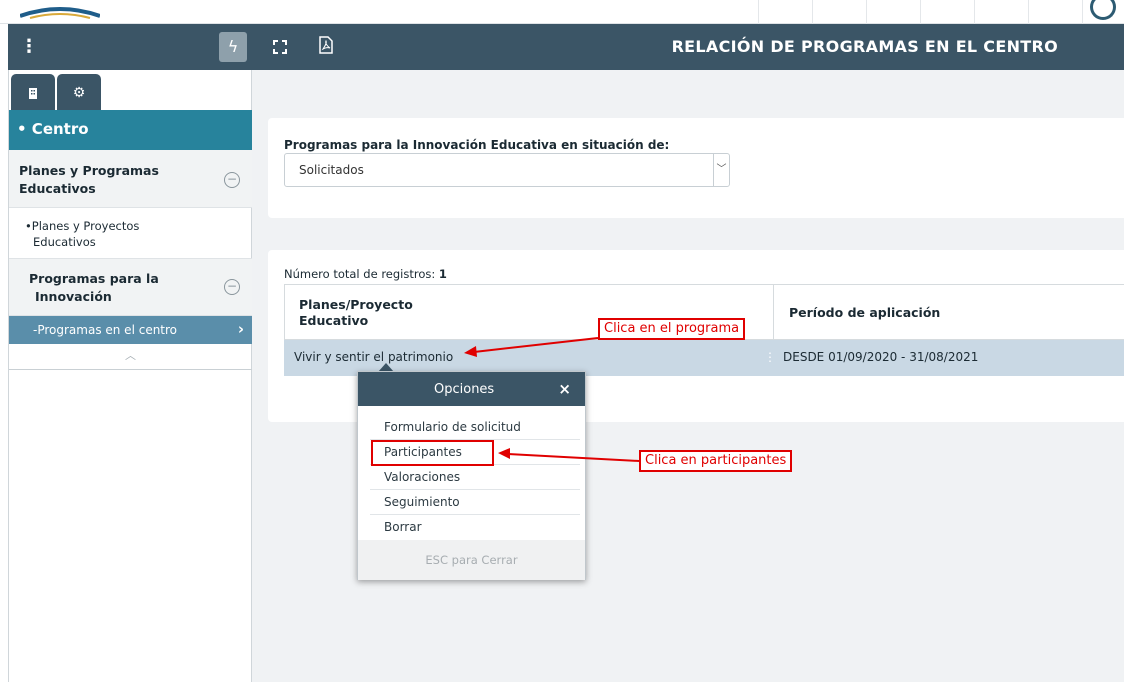 The image size is (1124, 682). Describe the element at coordinates (536, 345) in the screenshot. I see `arrow-to-program` at that location.